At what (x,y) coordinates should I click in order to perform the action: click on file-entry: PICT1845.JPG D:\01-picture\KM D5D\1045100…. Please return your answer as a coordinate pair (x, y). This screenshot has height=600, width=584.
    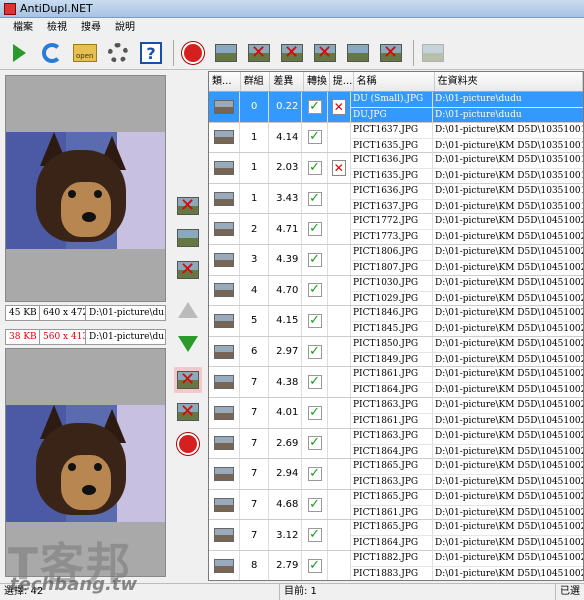
    Looking at the image, I should click on (466, 329).